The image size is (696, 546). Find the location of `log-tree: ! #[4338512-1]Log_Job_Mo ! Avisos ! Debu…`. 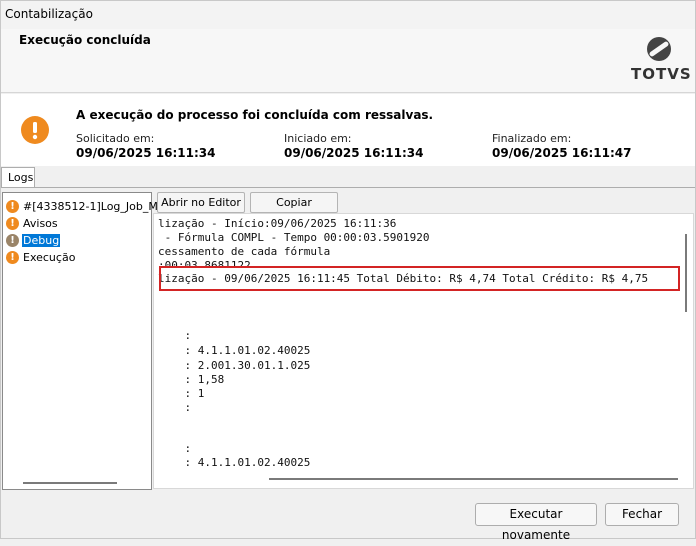

log-tree: ! #[4338512-1]Log_Job_Mo ! Avisos ! Debu… is located at coordinates (83, 341).